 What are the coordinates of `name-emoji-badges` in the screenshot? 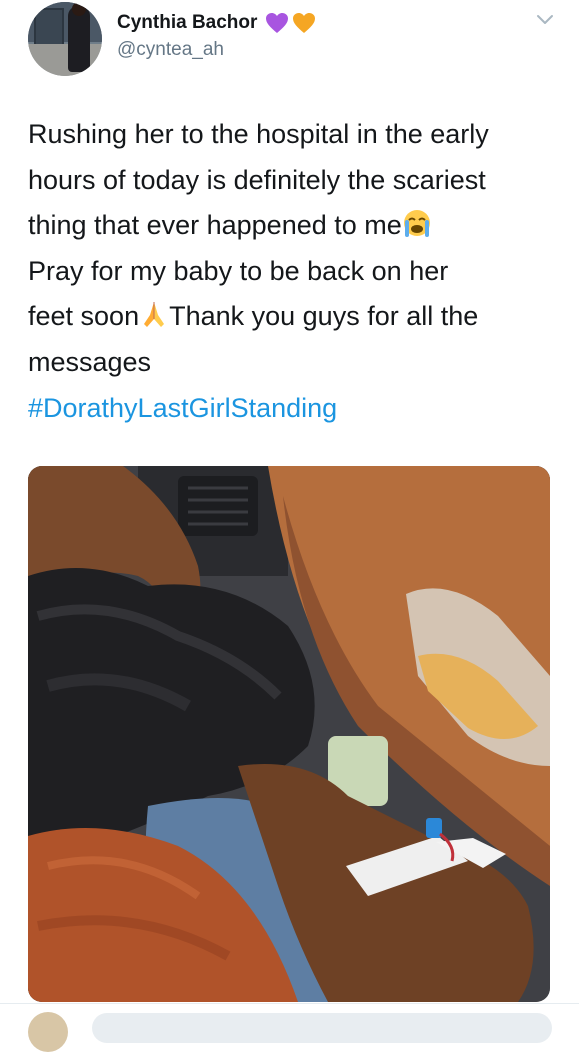 It's located at (290, 23).